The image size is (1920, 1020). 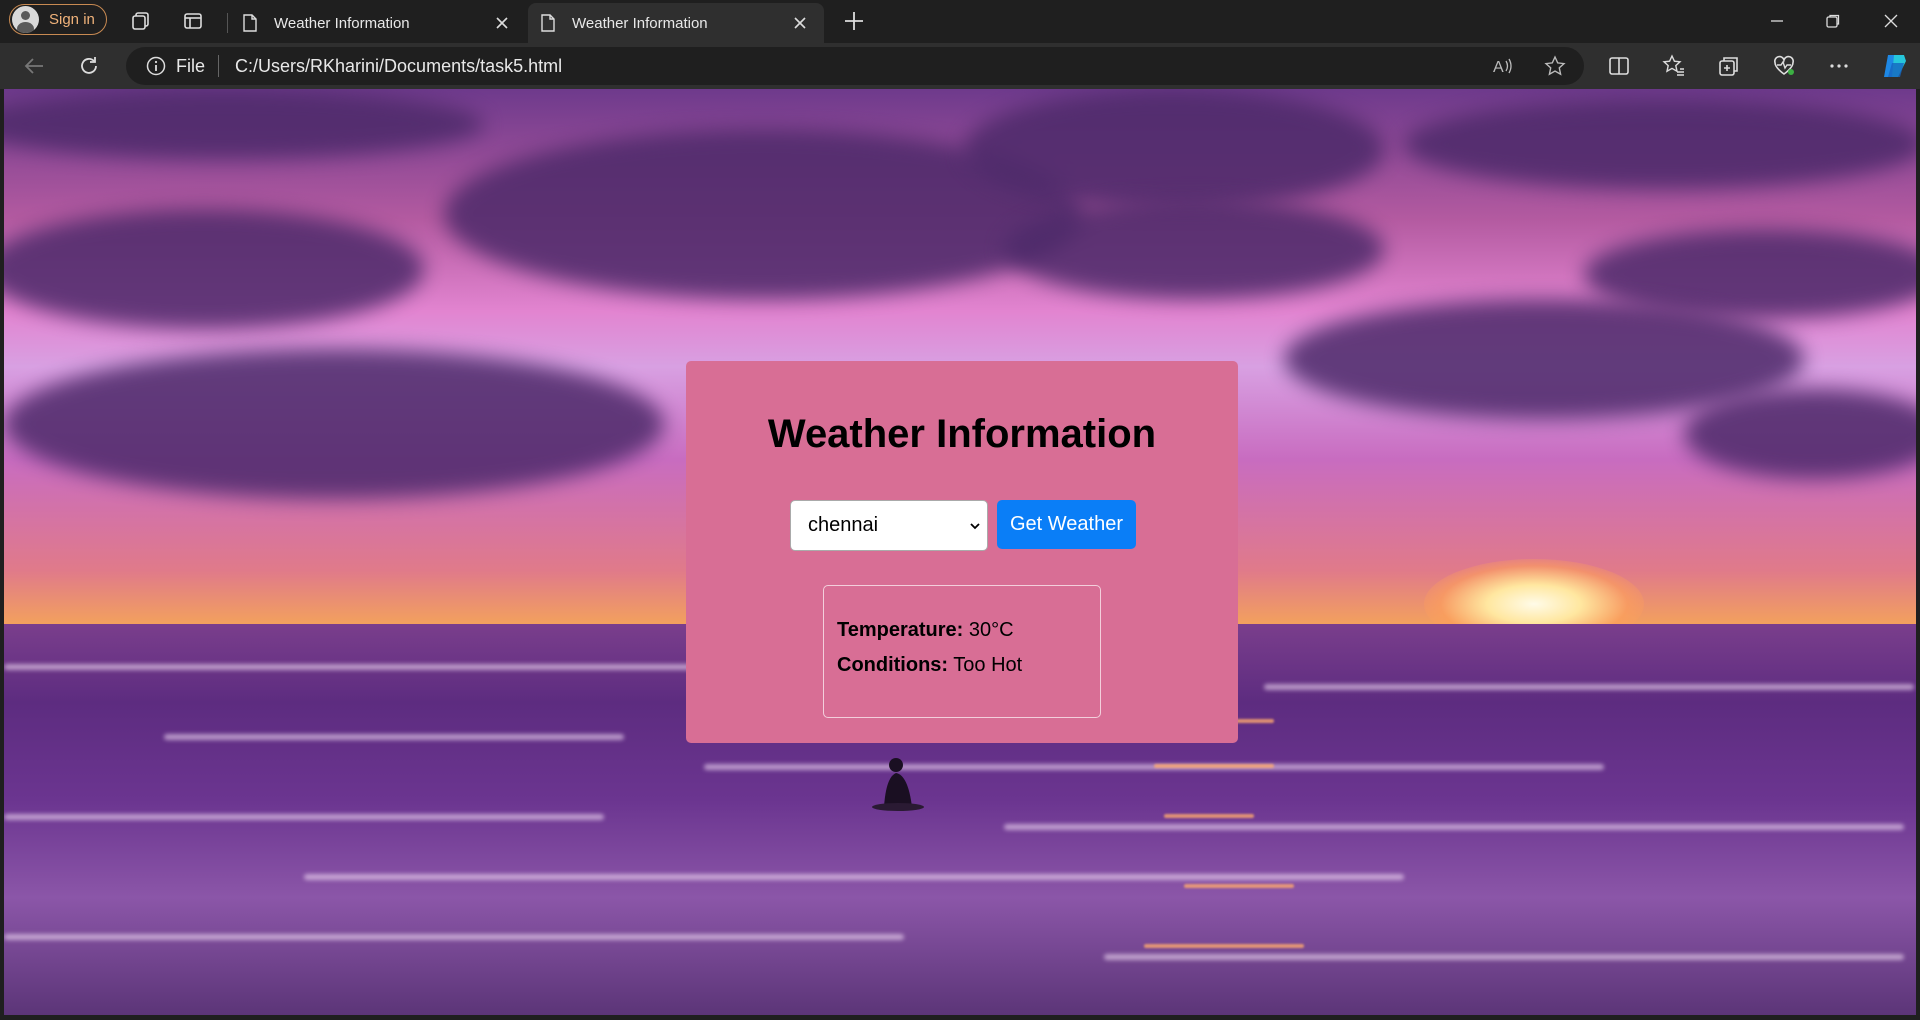 I want to click on back-arrow-icon, so click(x=34, y=66).